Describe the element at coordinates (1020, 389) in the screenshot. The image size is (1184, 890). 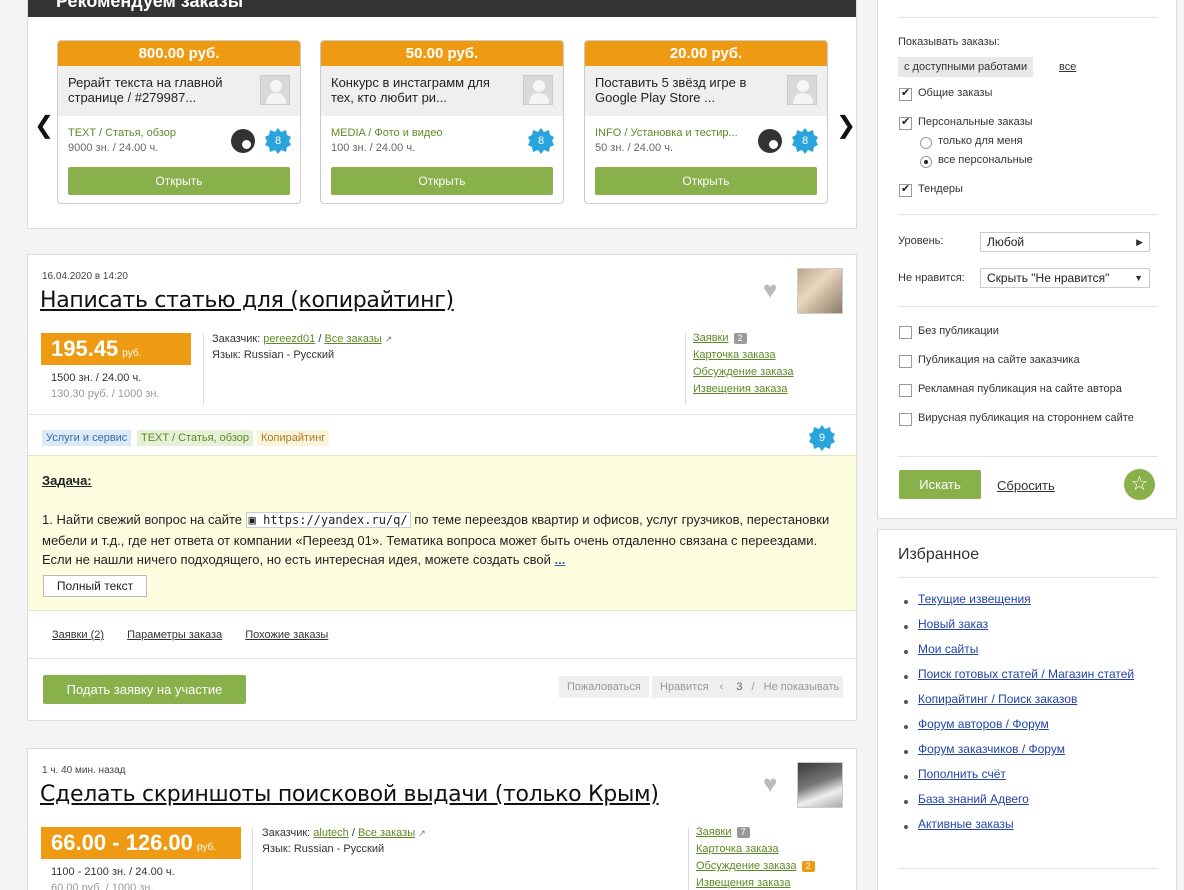
I see `pub-ad-author-site-label: Рекламная публикация на сайте автора` at that location.